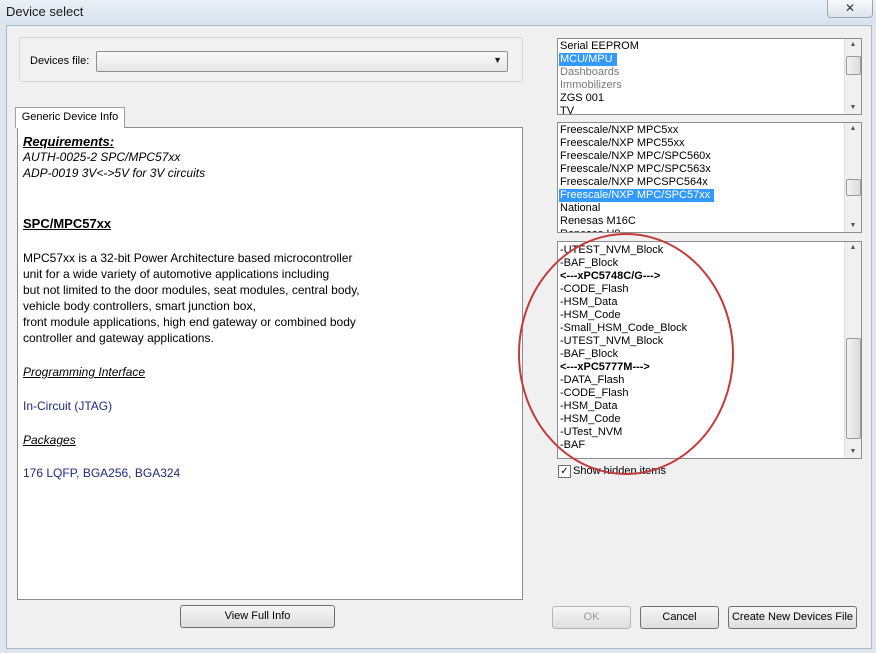  Describe the element at coordinates (588, 59) in the screenshot. I see `list-item: MCU/MPU` at that location.